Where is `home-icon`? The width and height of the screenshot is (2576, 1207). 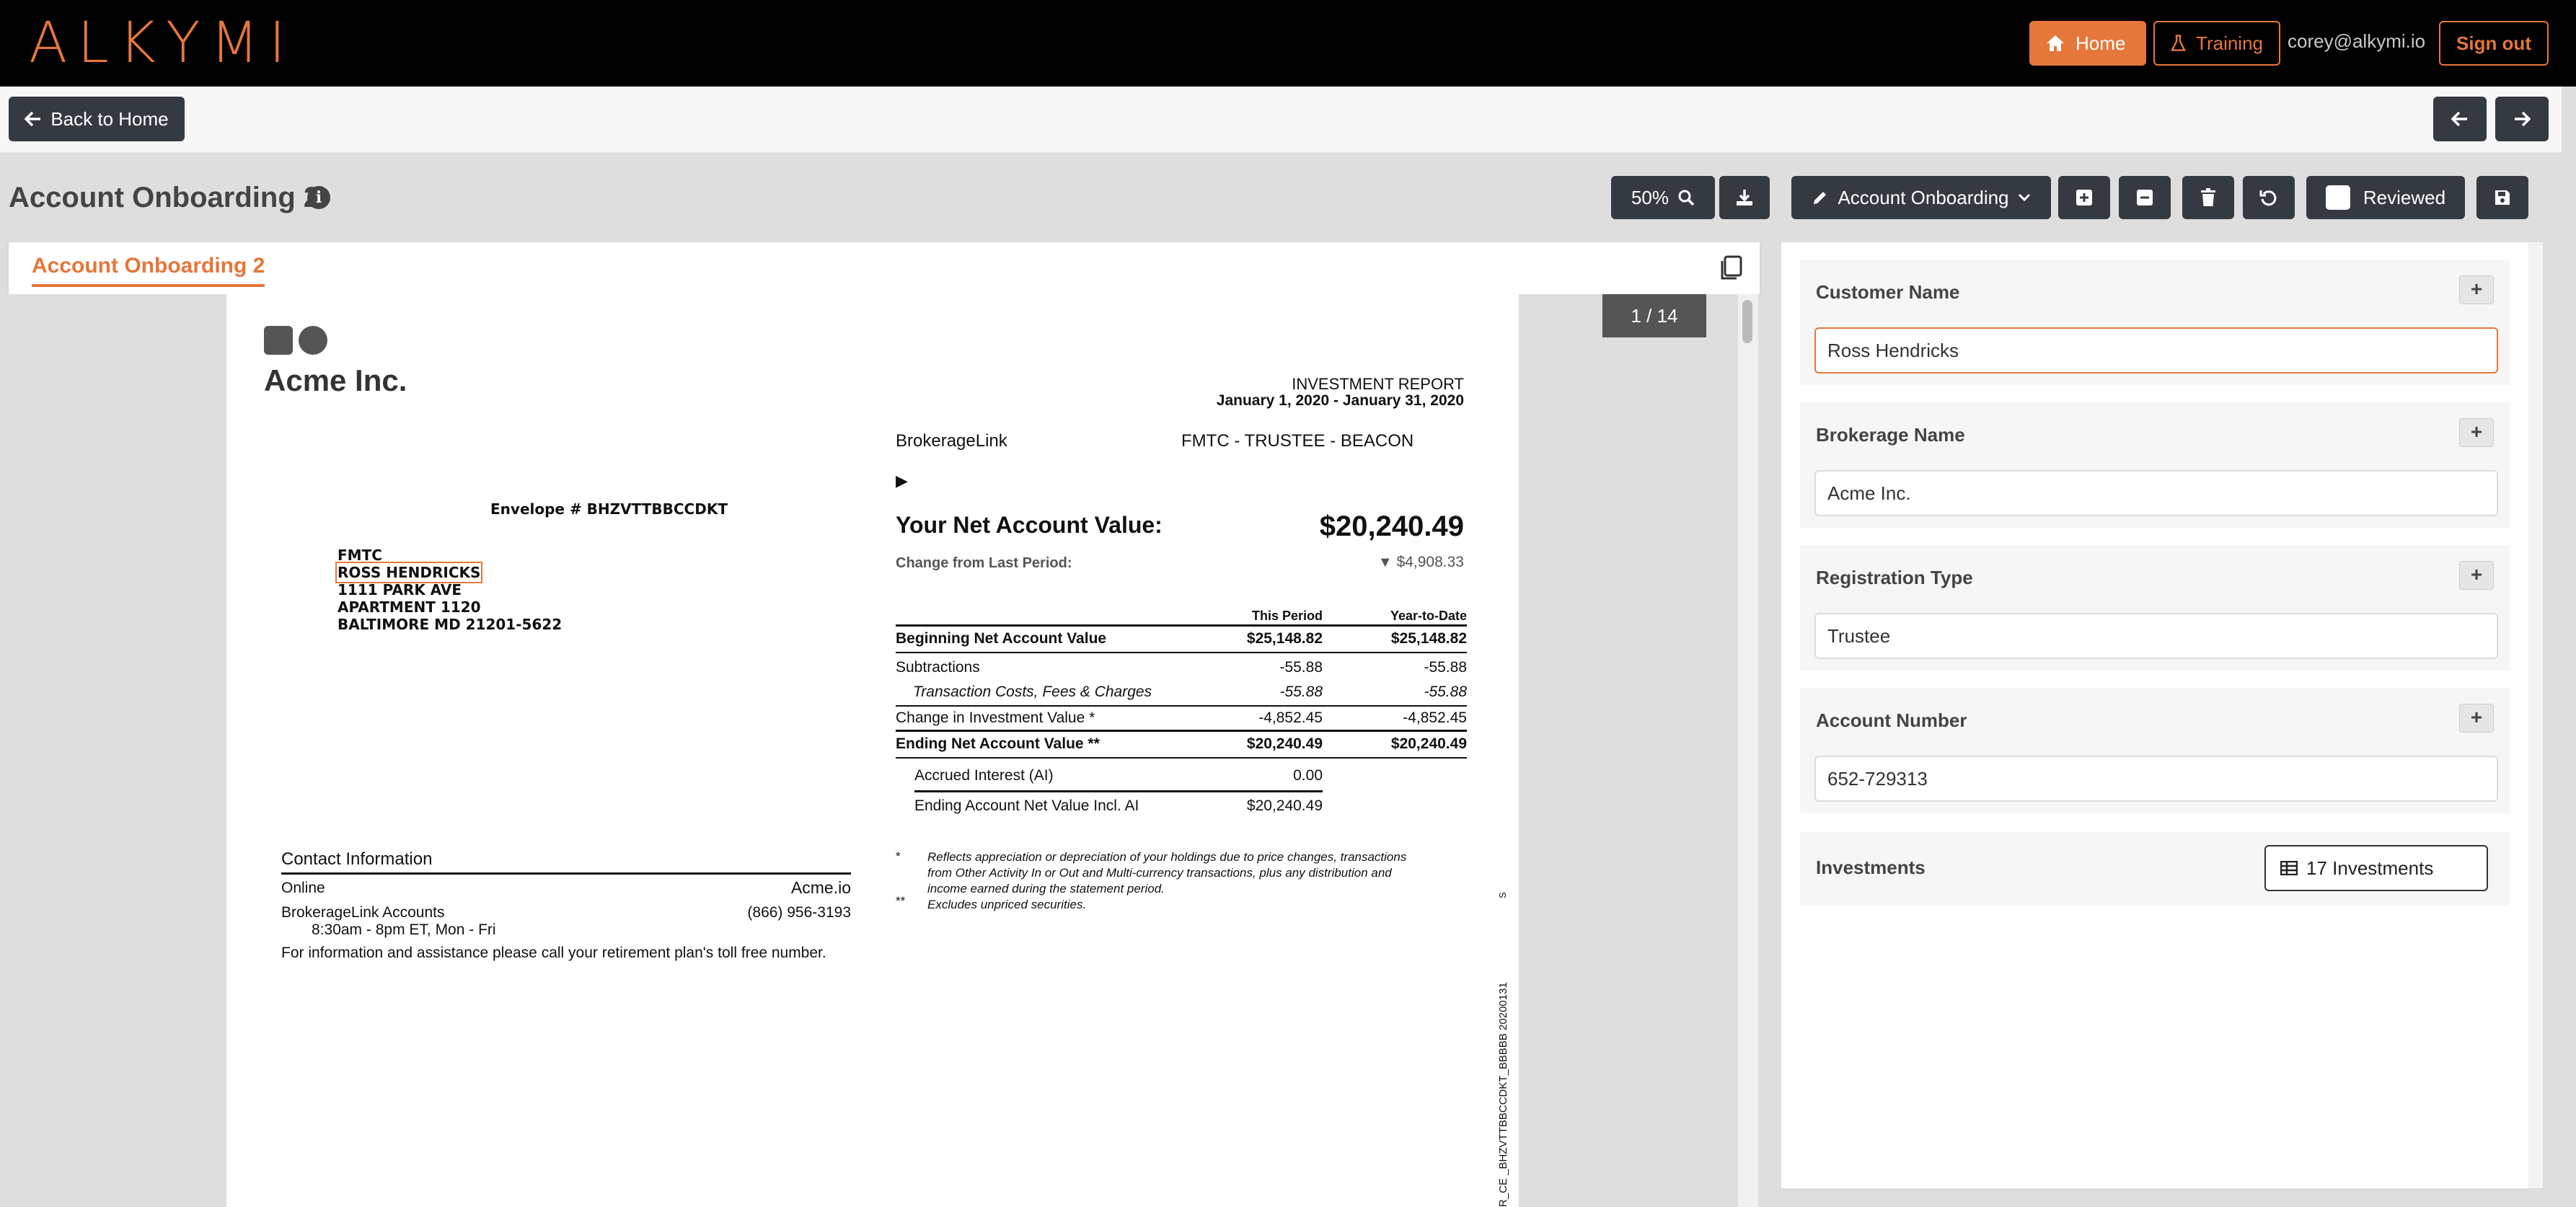 home-icon is located at coordinates (2055, 44).